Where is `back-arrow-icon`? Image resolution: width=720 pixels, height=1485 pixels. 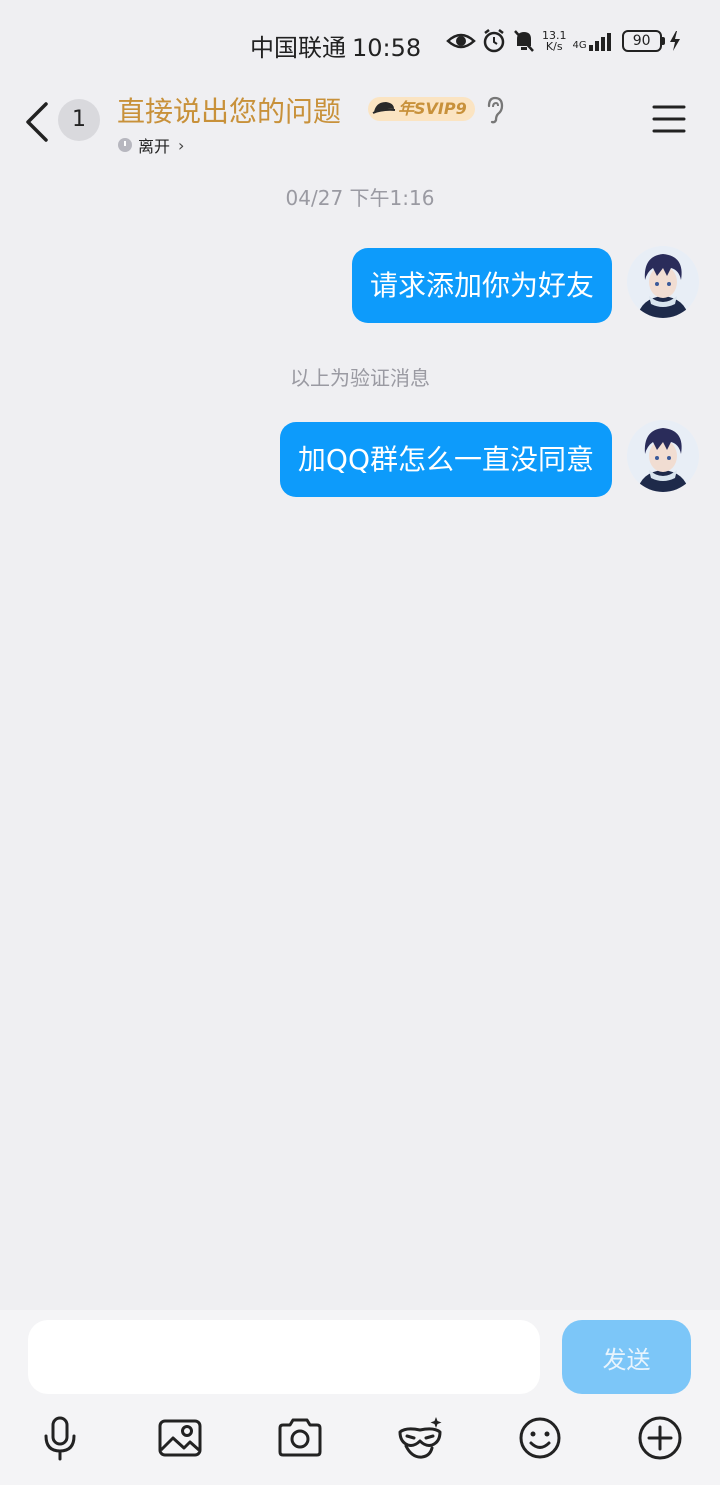 back-arrow-icon is located at coordinates (37, 122).